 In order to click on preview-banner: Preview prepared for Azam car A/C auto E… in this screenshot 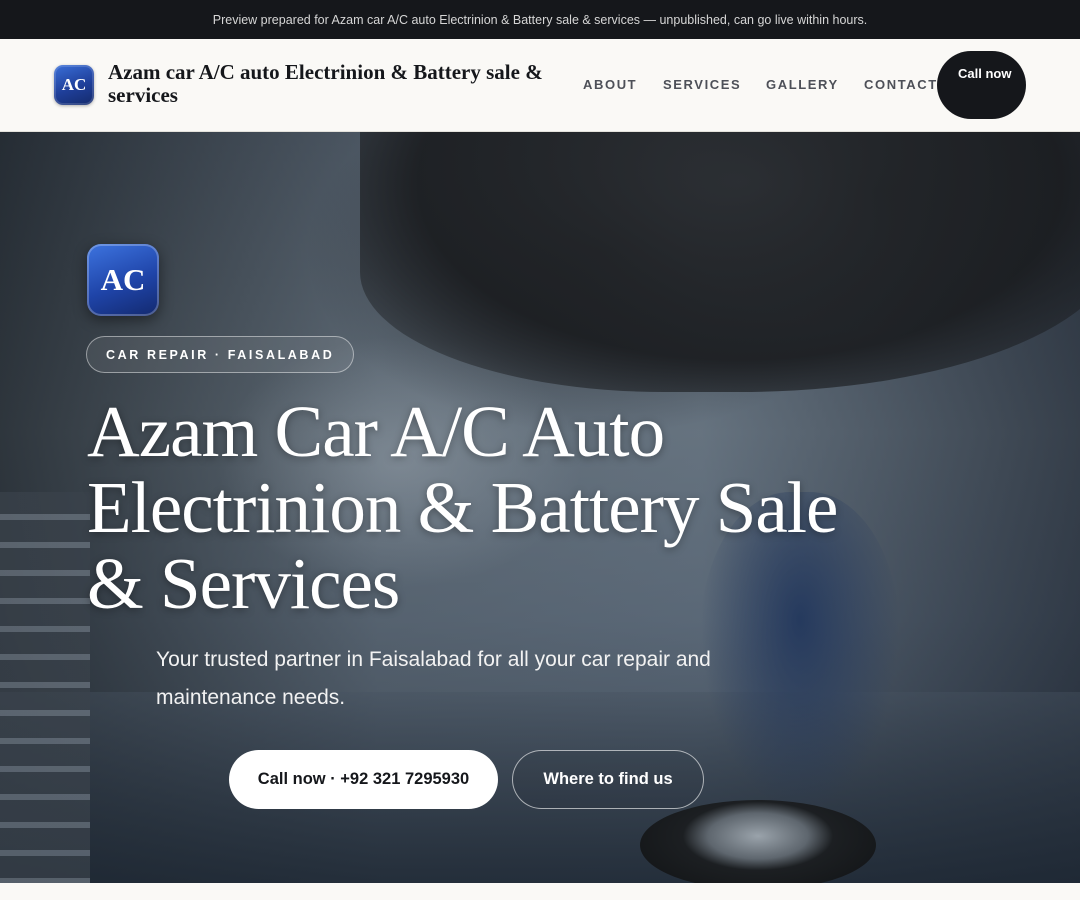, I will do `click(540, 19)`.